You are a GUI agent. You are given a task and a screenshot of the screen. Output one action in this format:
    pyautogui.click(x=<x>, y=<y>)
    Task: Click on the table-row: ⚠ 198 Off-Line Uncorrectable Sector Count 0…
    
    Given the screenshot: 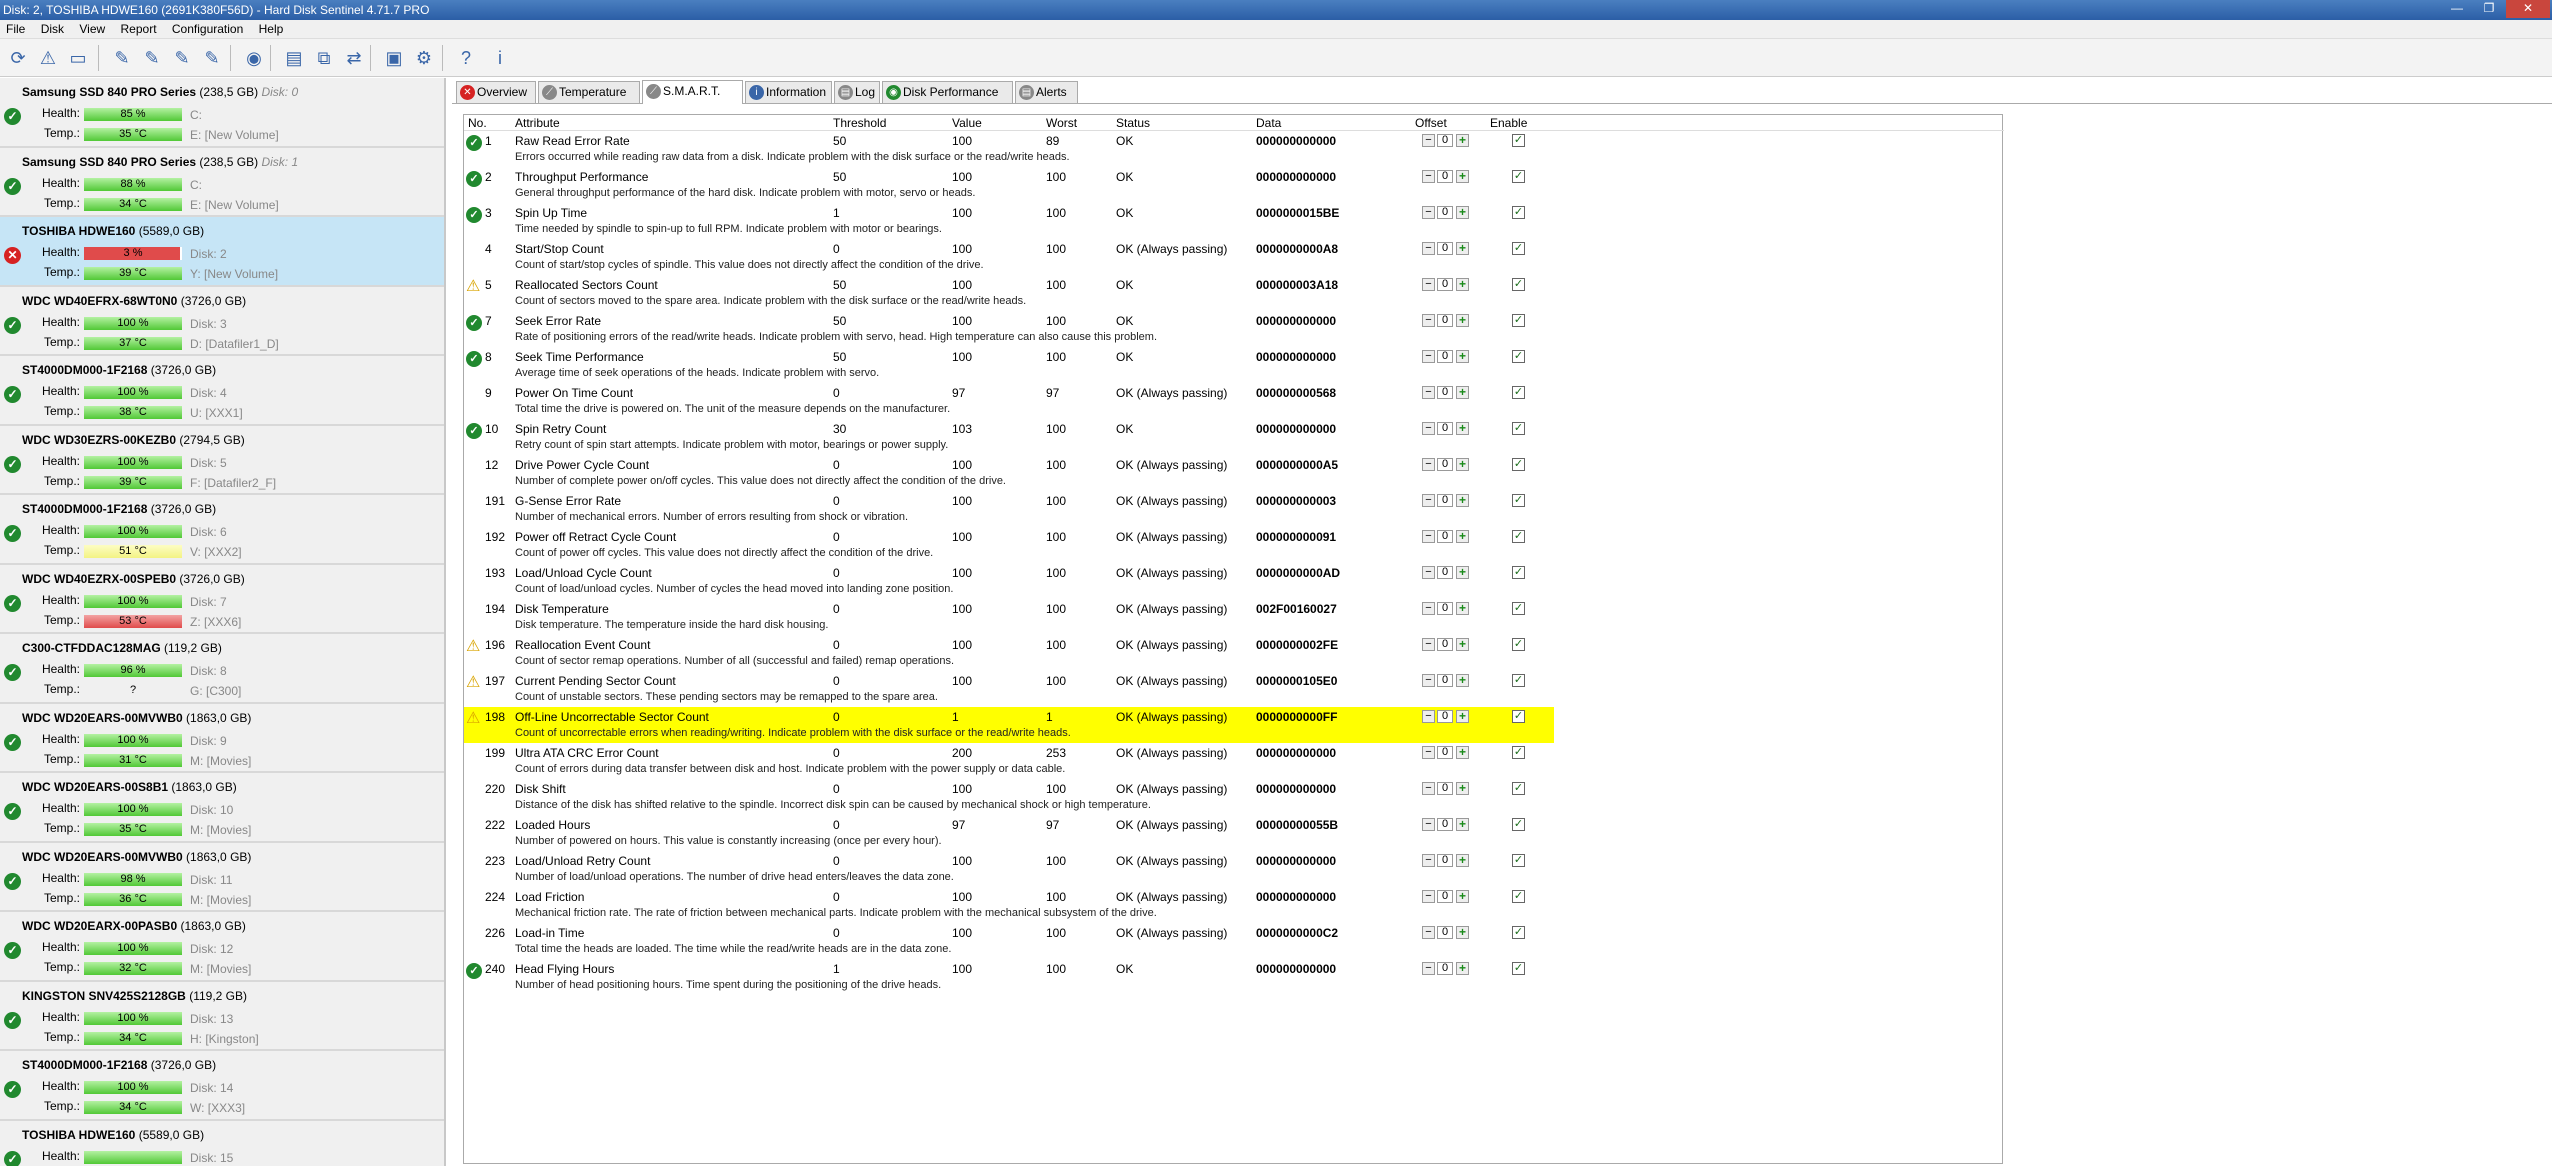 What is the action you would take?
    pyautogui.click(x=1009, y=725)
    